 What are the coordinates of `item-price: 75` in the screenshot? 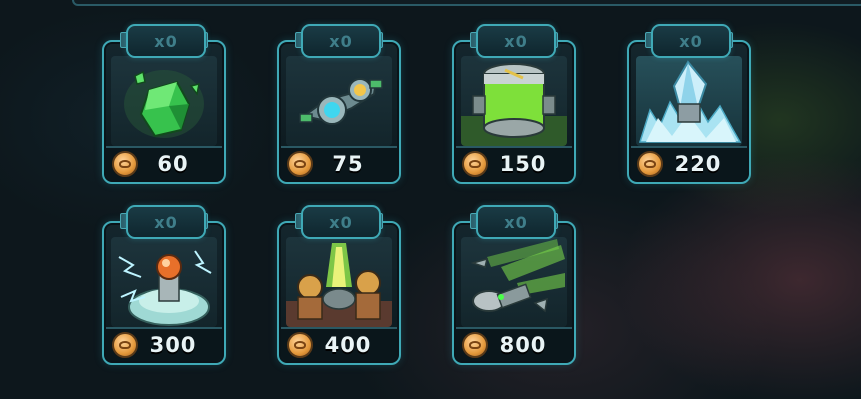 It's located at (348, 164).